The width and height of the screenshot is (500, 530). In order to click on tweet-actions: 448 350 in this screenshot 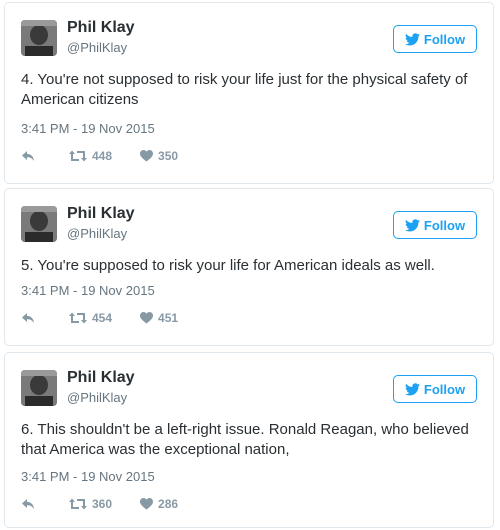, I will do `click(99, 156)`.